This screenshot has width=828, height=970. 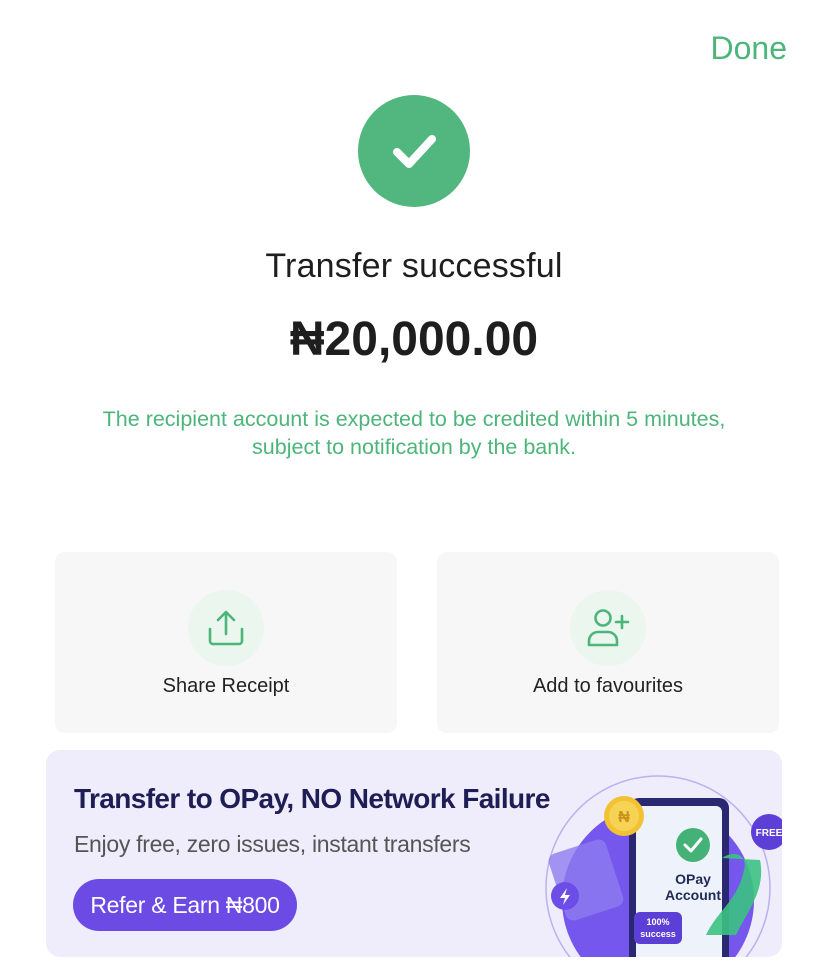 What do you see at coordinates (226, 628) in the screenshot?
I see `share-upload-icon` at bounding box center [226, 628].